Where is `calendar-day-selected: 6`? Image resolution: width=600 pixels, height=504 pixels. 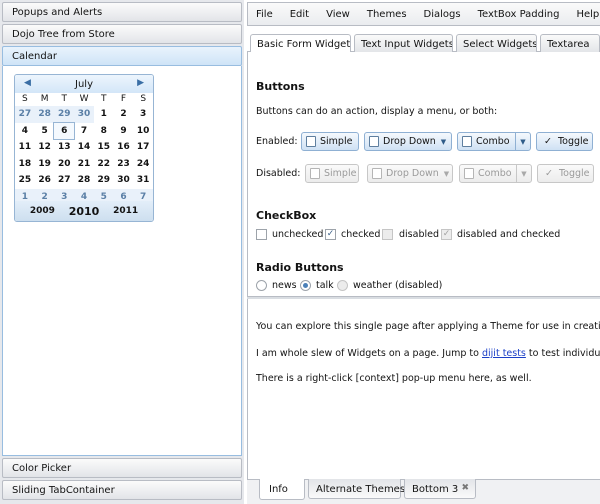 calendar-day-selected: 6 is located at coordinates (64, 131).